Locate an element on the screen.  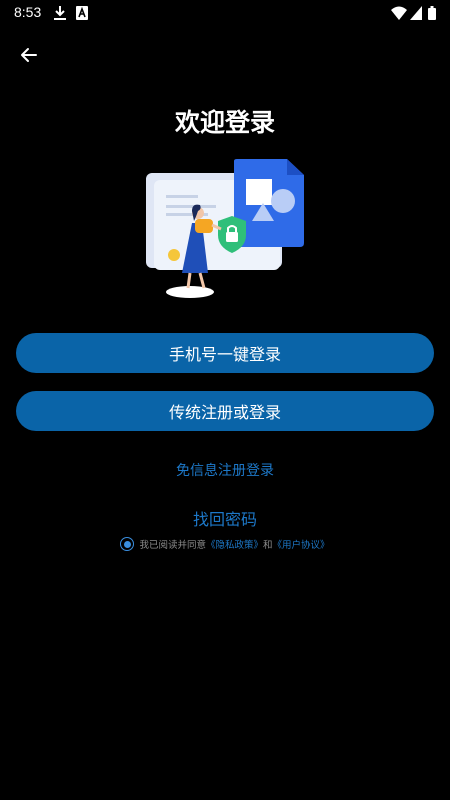
agreement-row: 我已阅读并同意 《隐私政策》 和 《用户协议》 is located at coordinates (225, 544).